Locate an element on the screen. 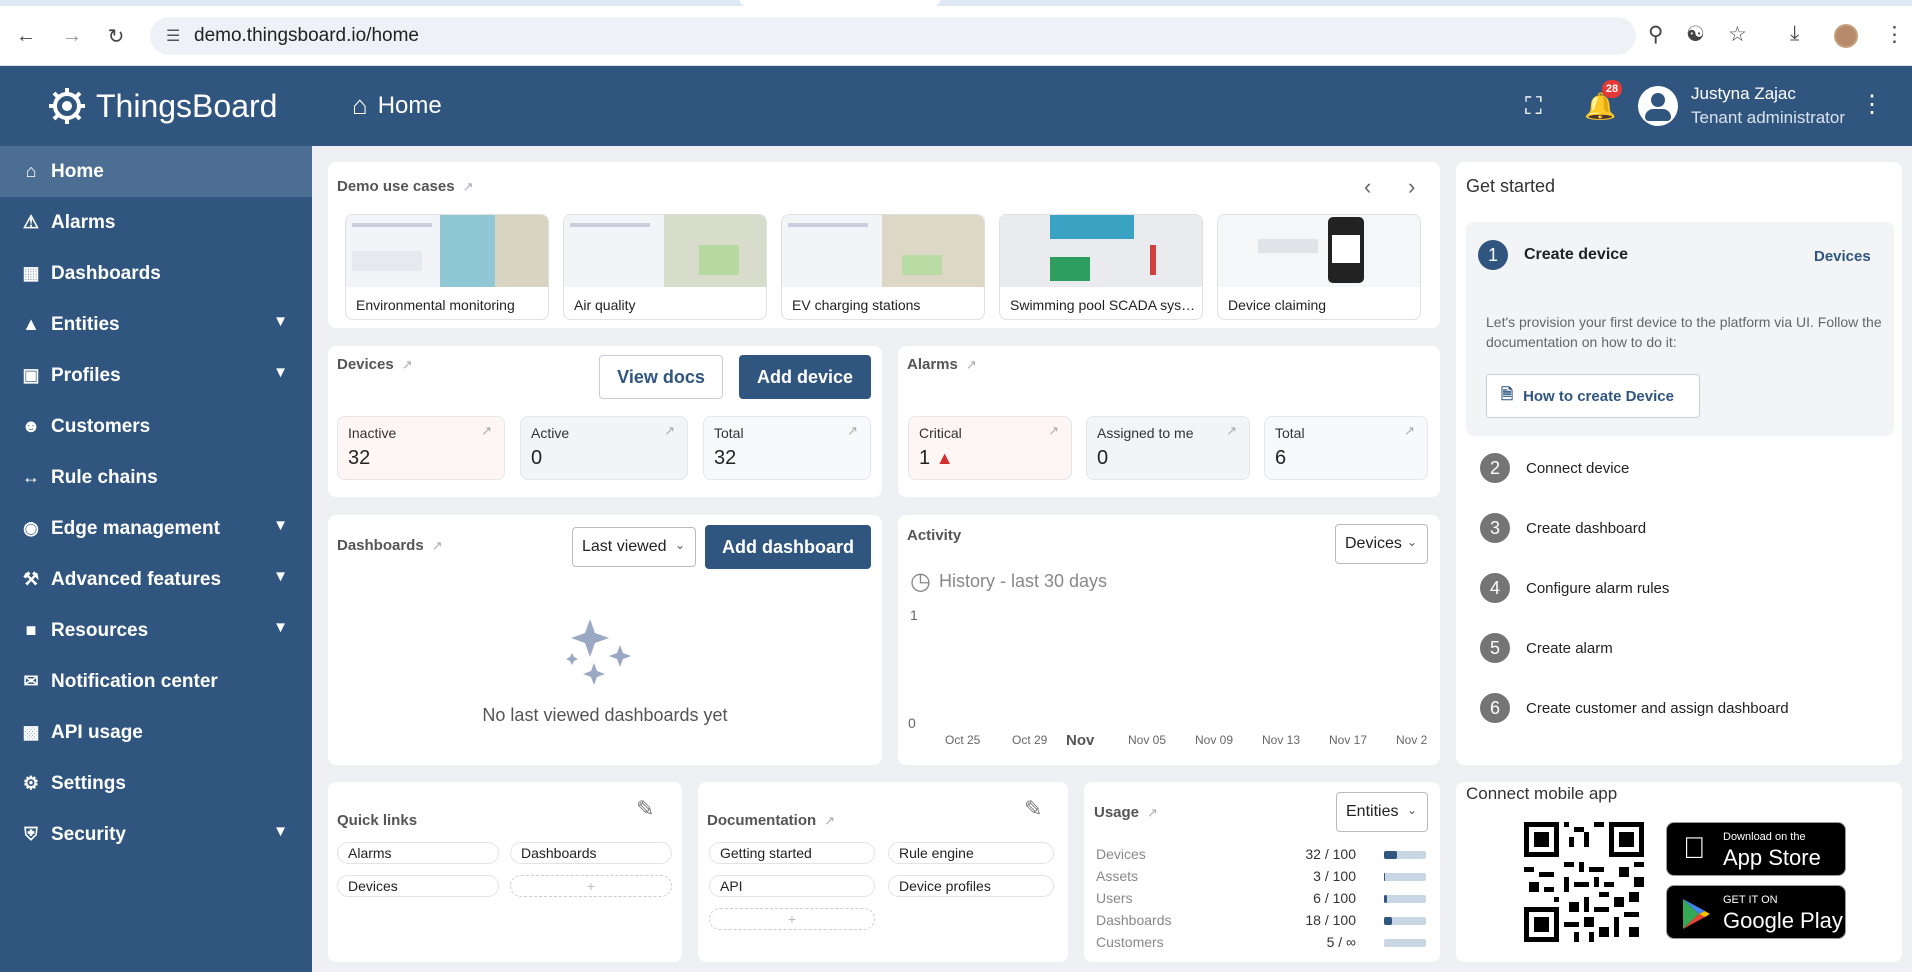 The image size is (1912, 972). open-arrow-icon: ↗ is located at coordinates (1409, 430).